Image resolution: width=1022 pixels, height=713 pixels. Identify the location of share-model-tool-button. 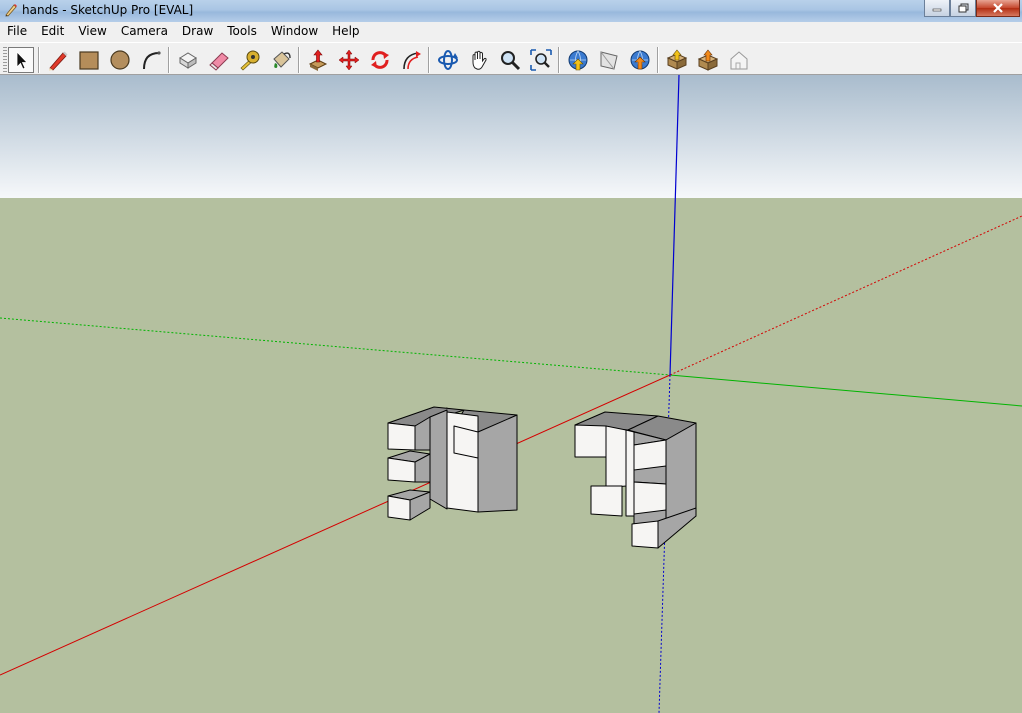
(609, 60).